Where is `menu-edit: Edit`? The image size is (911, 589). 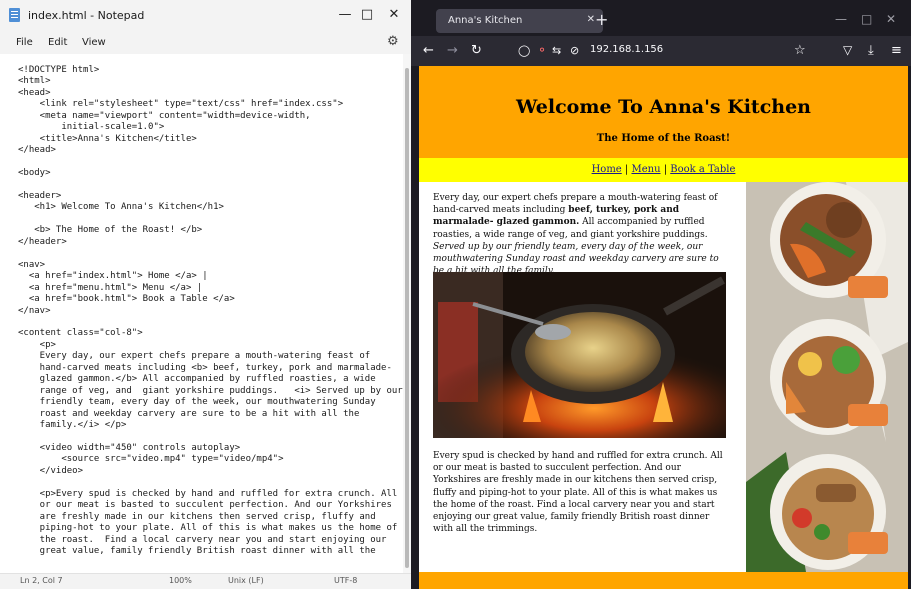
menu-edit: Edit is located at coordinates (57, 42).